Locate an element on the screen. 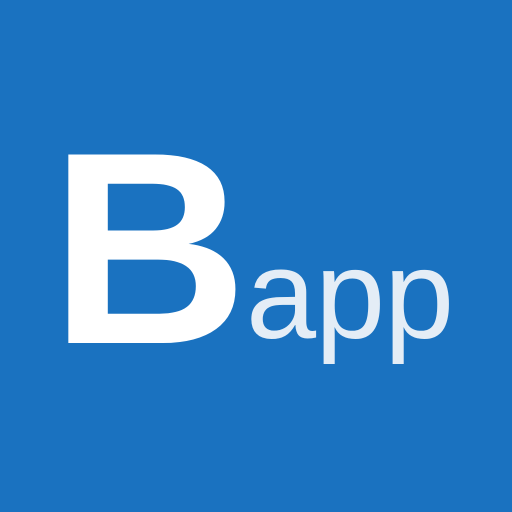 This screenshot has width=512, height=512. logo-suffix-app: app is located at coordinates (350, 294).